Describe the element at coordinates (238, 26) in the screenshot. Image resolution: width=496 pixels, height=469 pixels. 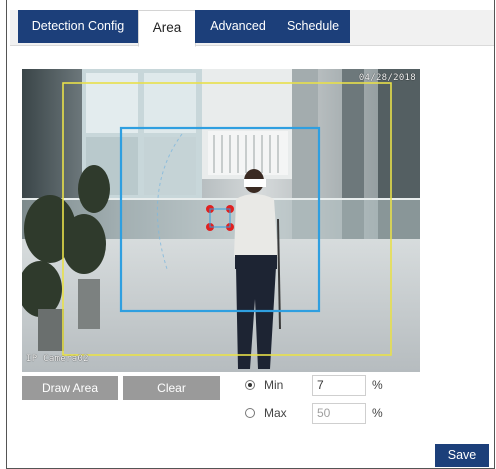
I see `tab-advanced: Advanced` at that location.